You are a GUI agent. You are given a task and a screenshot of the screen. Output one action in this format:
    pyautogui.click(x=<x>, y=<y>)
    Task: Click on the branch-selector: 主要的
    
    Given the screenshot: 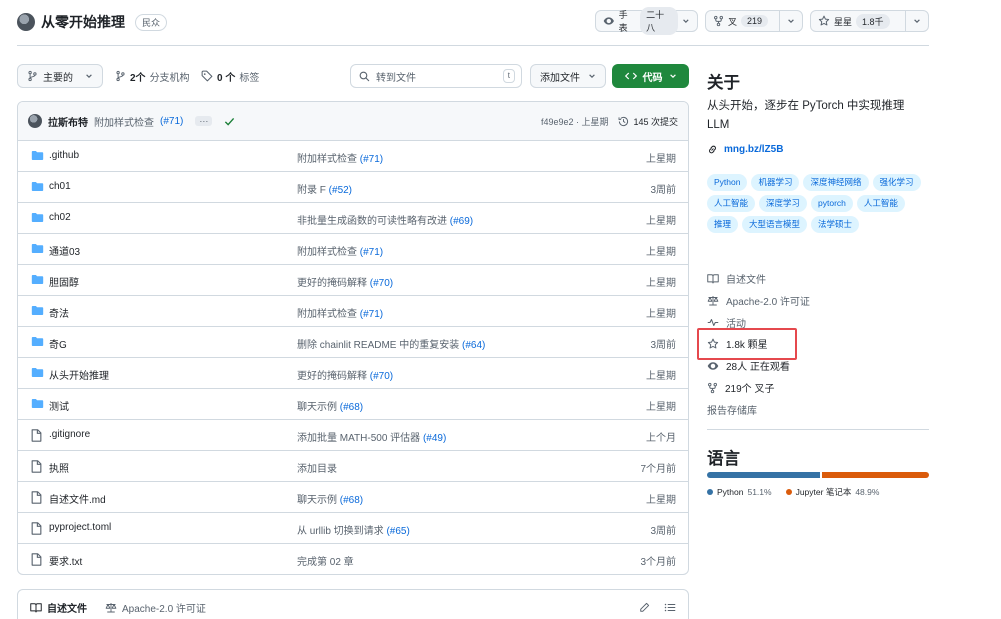 What is the action you would take?
    pyautogui.click(x=60, y=76)
    